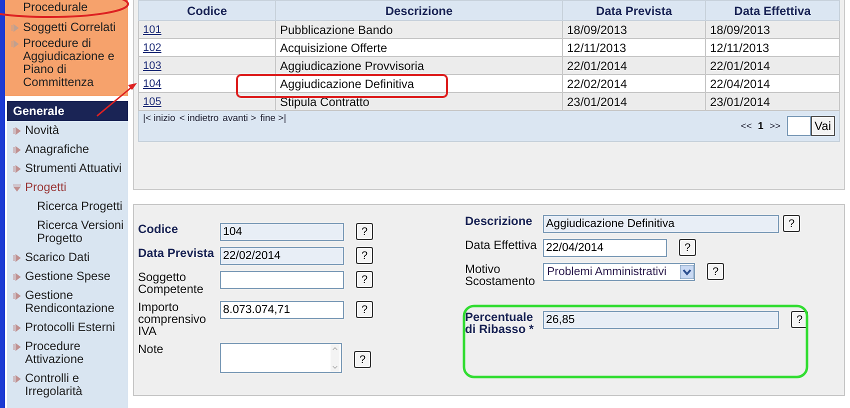 The height and width of the screenshot is (408, 850). Describe the element at coordinates (177, 253) in the screenshot. I see `field-label: Data Prevista` at that location.